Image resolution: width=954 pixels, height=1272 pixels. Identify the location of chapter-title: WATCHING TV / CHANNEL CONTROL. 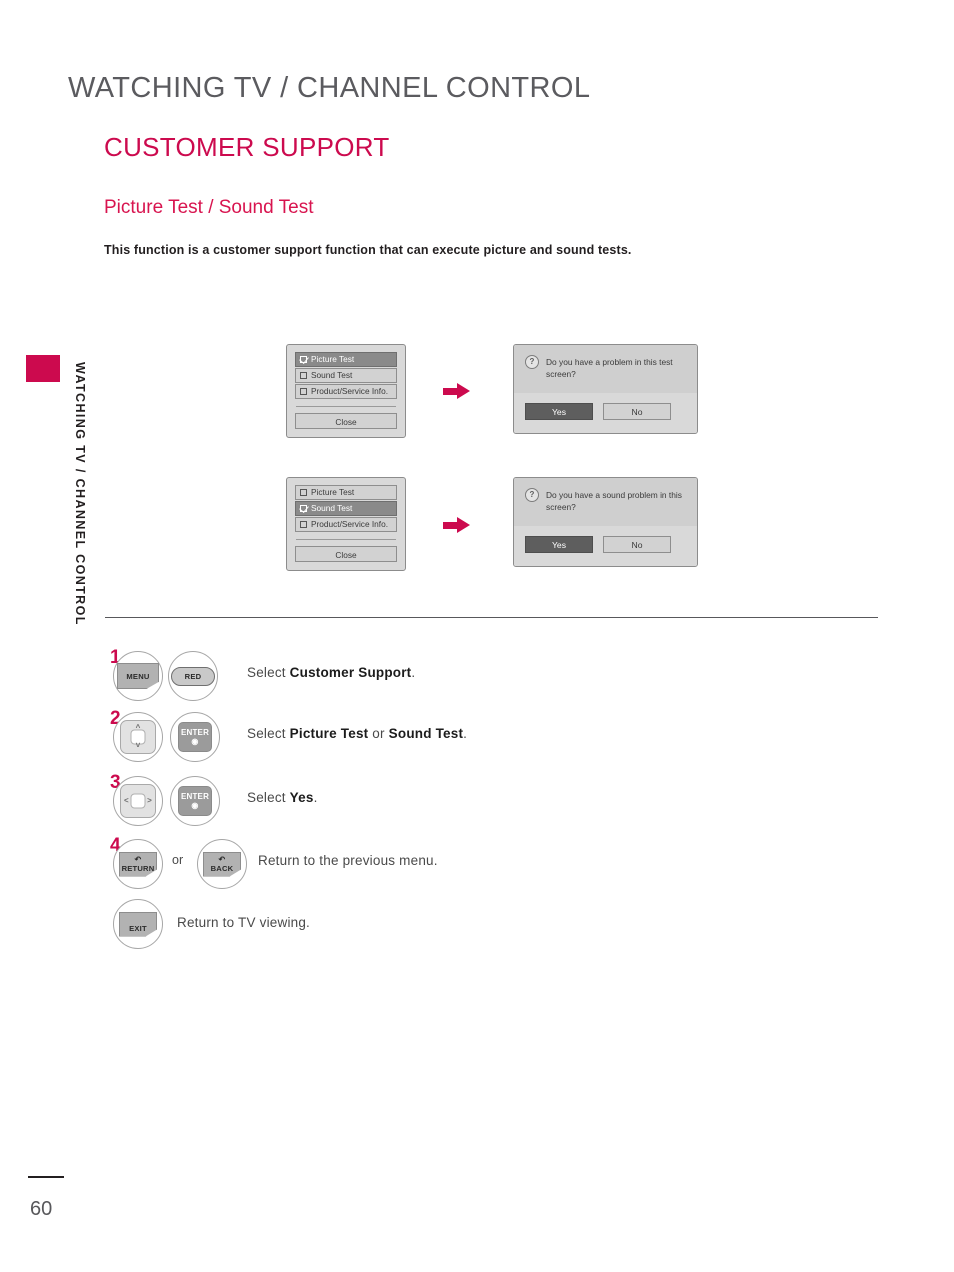
(329, 88).